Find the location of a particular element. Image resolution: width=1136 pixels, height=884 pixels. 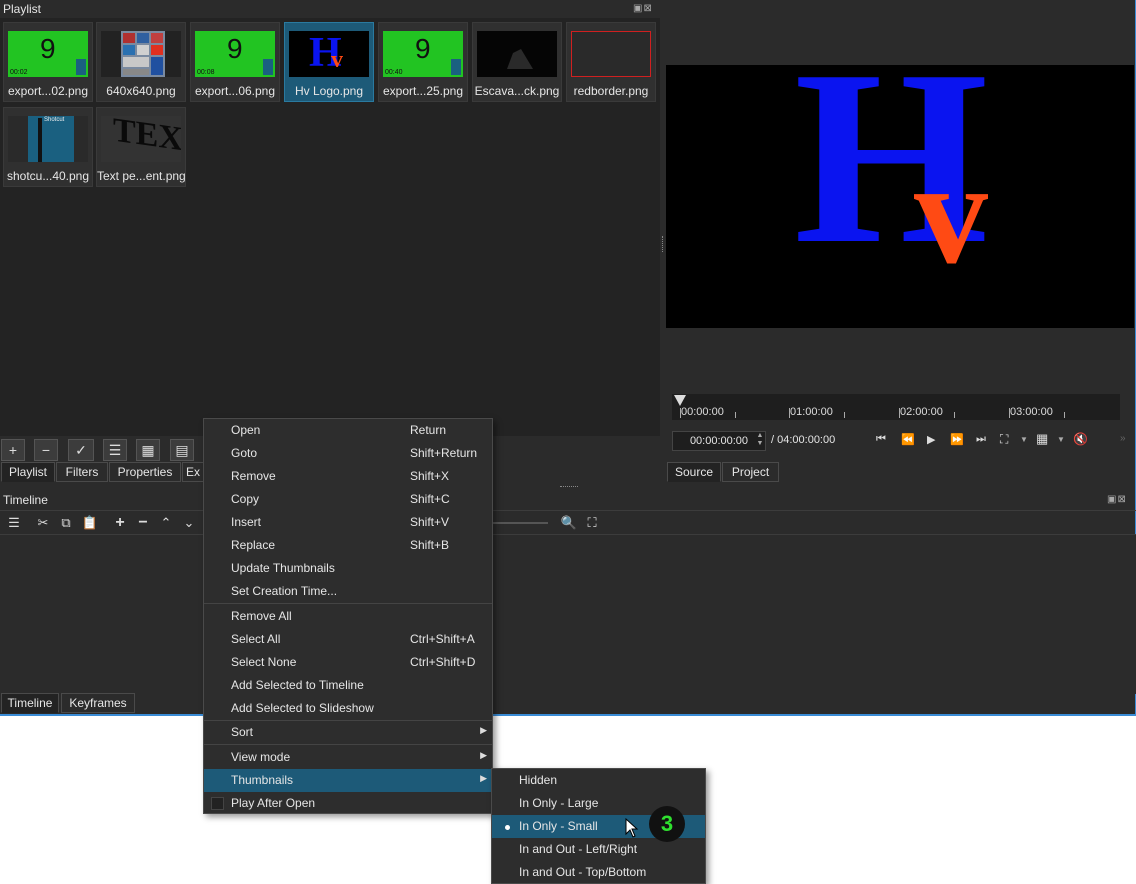

menu-item-add-selected-to-timeline: Add Selected to Timeline is located at coordinates (348, 685).